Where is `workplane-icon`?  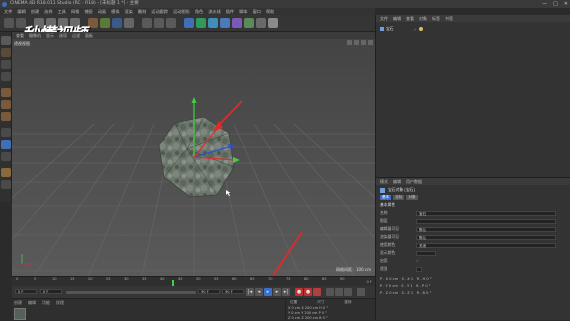 workplane-icon is located at coordinates (6, 76).